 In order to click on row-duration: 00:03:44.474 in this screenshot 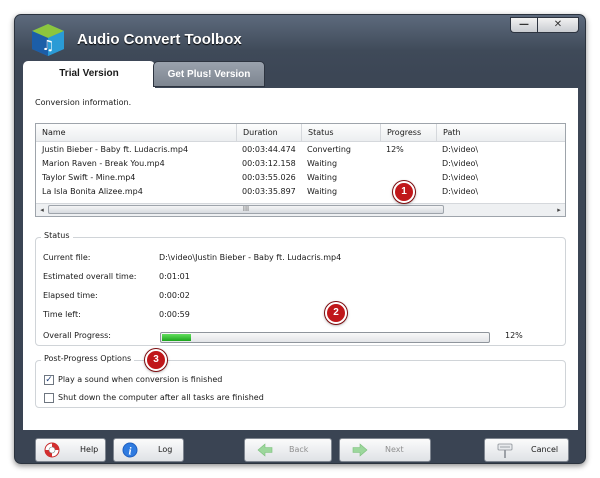, I will do `click(269, 149)`.